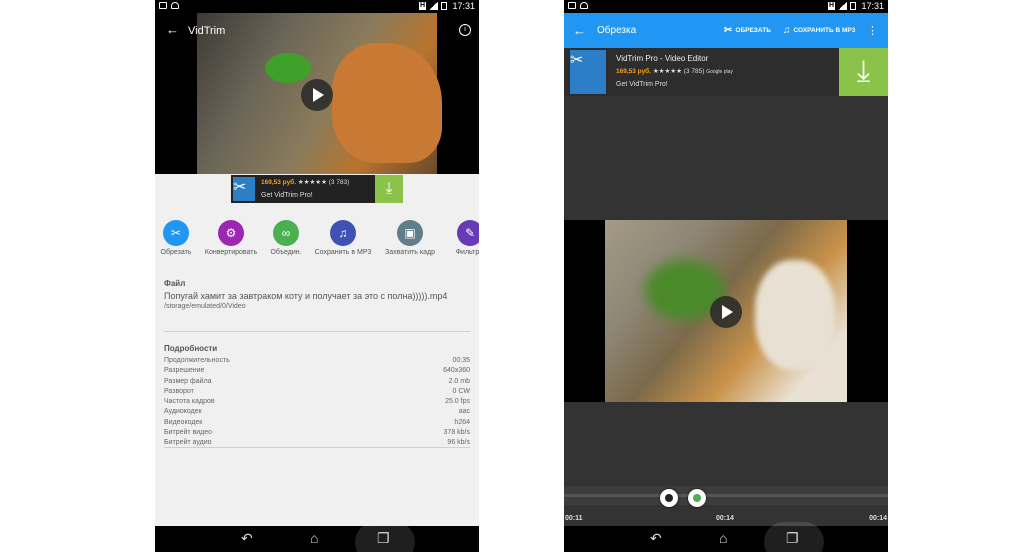  What do you see at coordinates (697, 498) in the screenshot?
I see `trim-end-handle` at bounding box center [697, 498].